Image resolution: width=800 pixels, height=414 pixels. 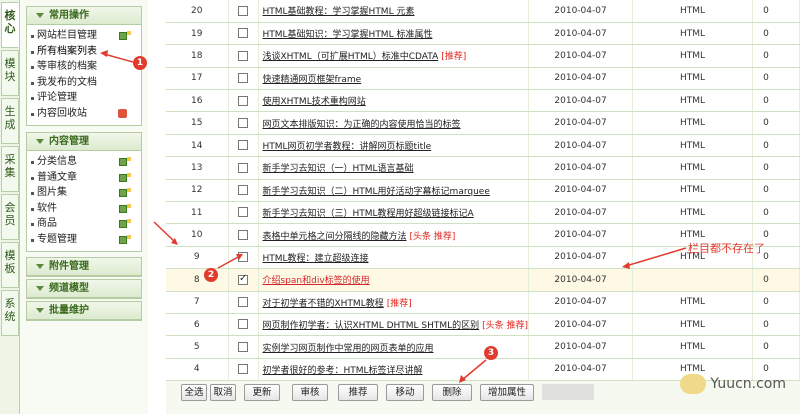 I want to click on row-title-link: HTML基础教程：学习掌握HTML 元素, so click(x=339, y=12).